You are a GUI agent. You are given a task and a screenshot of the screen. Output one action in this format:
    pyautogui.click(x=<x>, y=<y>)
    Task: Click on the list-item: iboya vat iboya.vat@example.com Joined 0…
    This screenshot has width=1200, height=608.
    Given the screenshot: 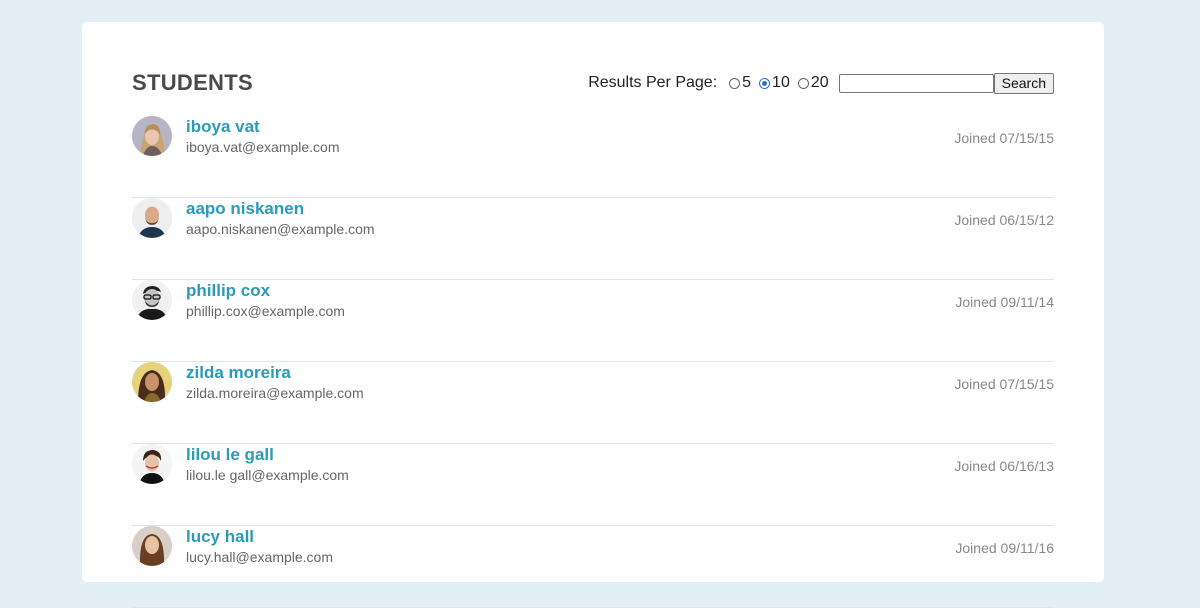 What is the action you would take?
    pyautogui.click(x=593, y=157)
    